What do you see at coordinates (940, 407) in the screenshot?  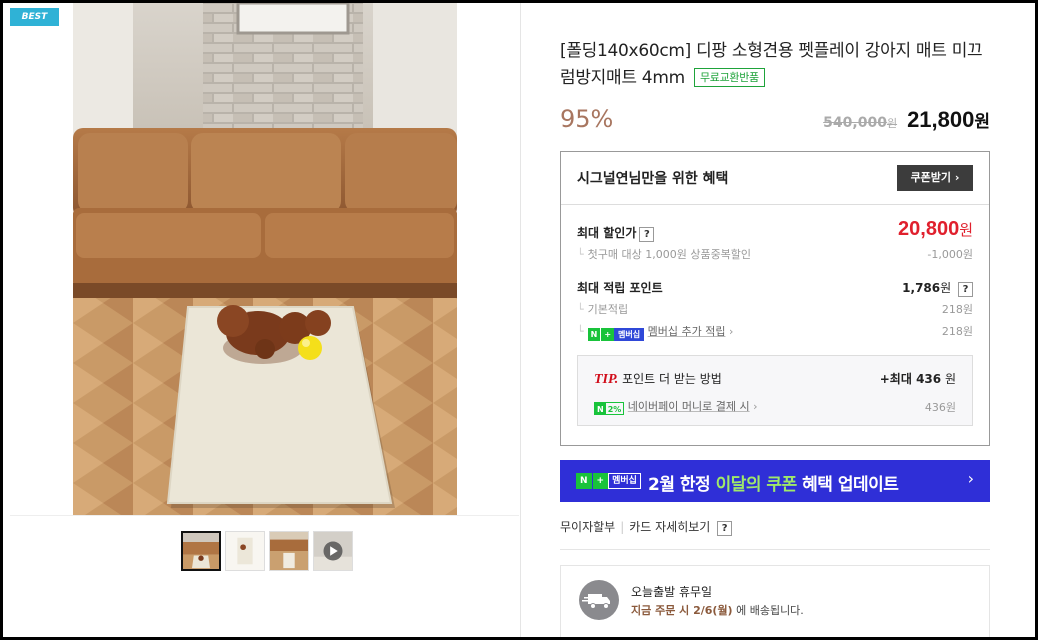 I see `npay-money-value: 436원` at bounding box center [940, 407].